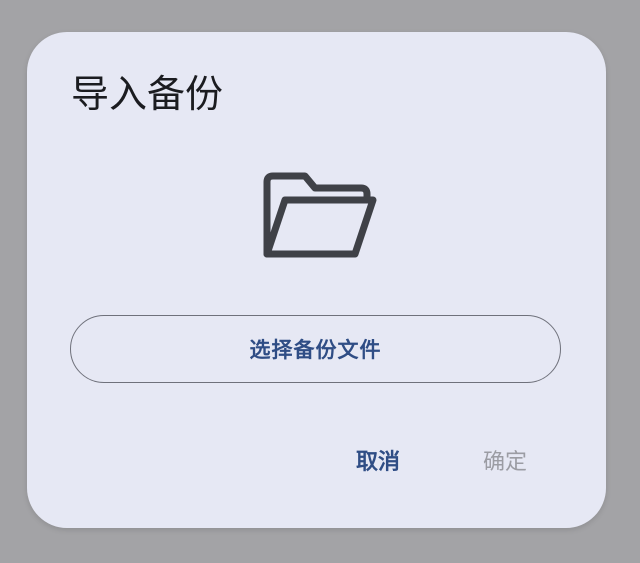 The height and width of the screenshot is (563, 640). I want to click on confirm-button: 确定, so click(505, 460).